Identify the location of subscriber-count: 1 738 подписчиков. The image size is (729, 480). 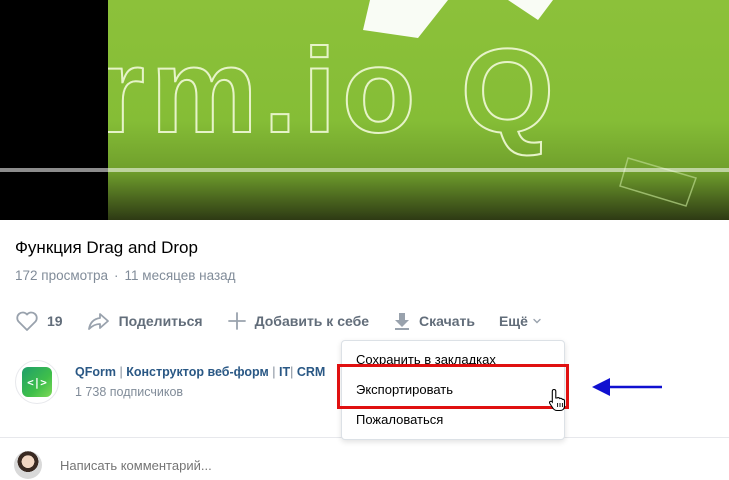
(129, 392).